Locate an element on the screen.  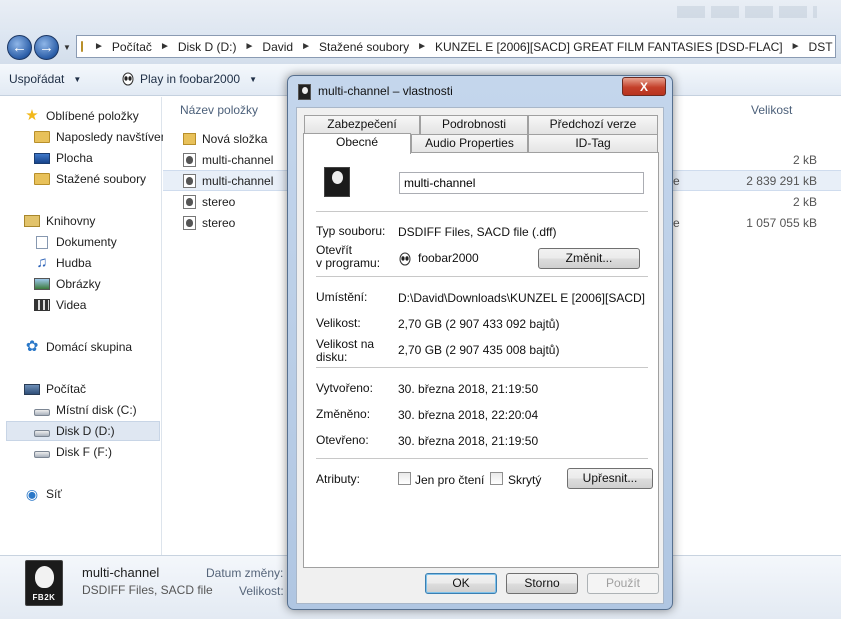
accessed-value: 30. března 2018, 21:19:50 is located at coordinates (468, 441).